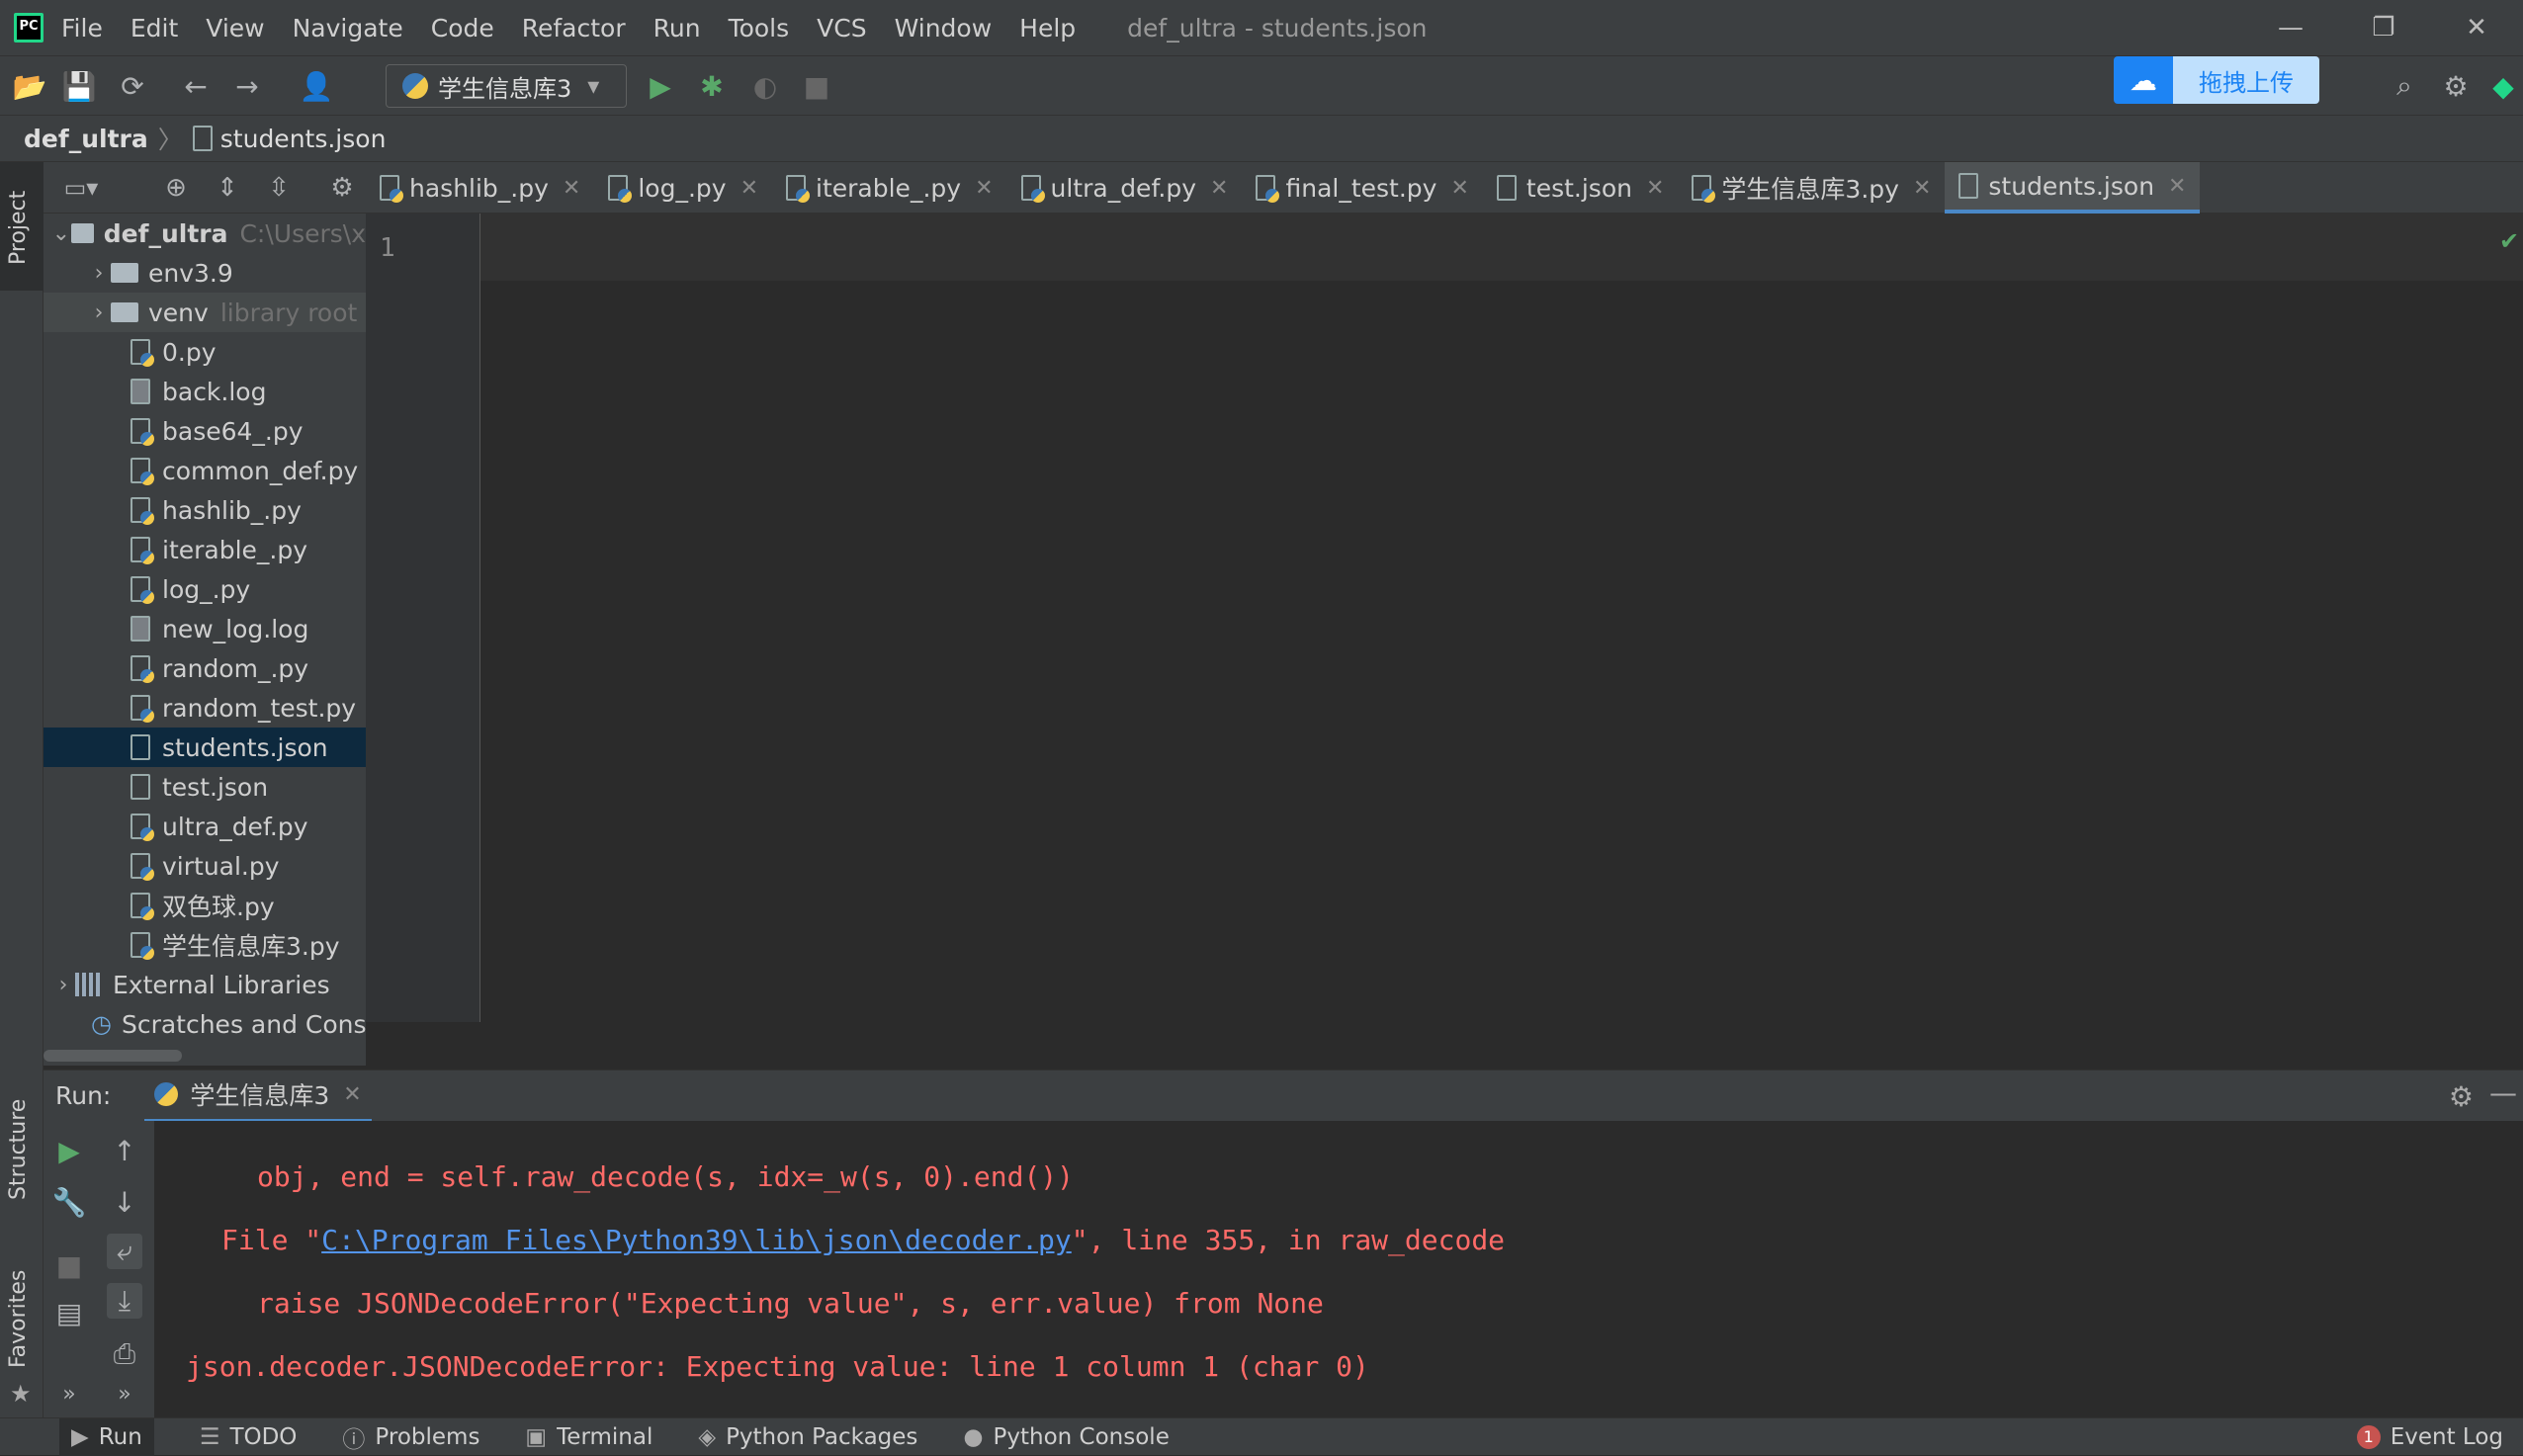 This screenshot has width=2523, height=1456. Describe the element at coordinates (113, 1056) in the screenshot. I see `horizontal-scrollbar` at that location.